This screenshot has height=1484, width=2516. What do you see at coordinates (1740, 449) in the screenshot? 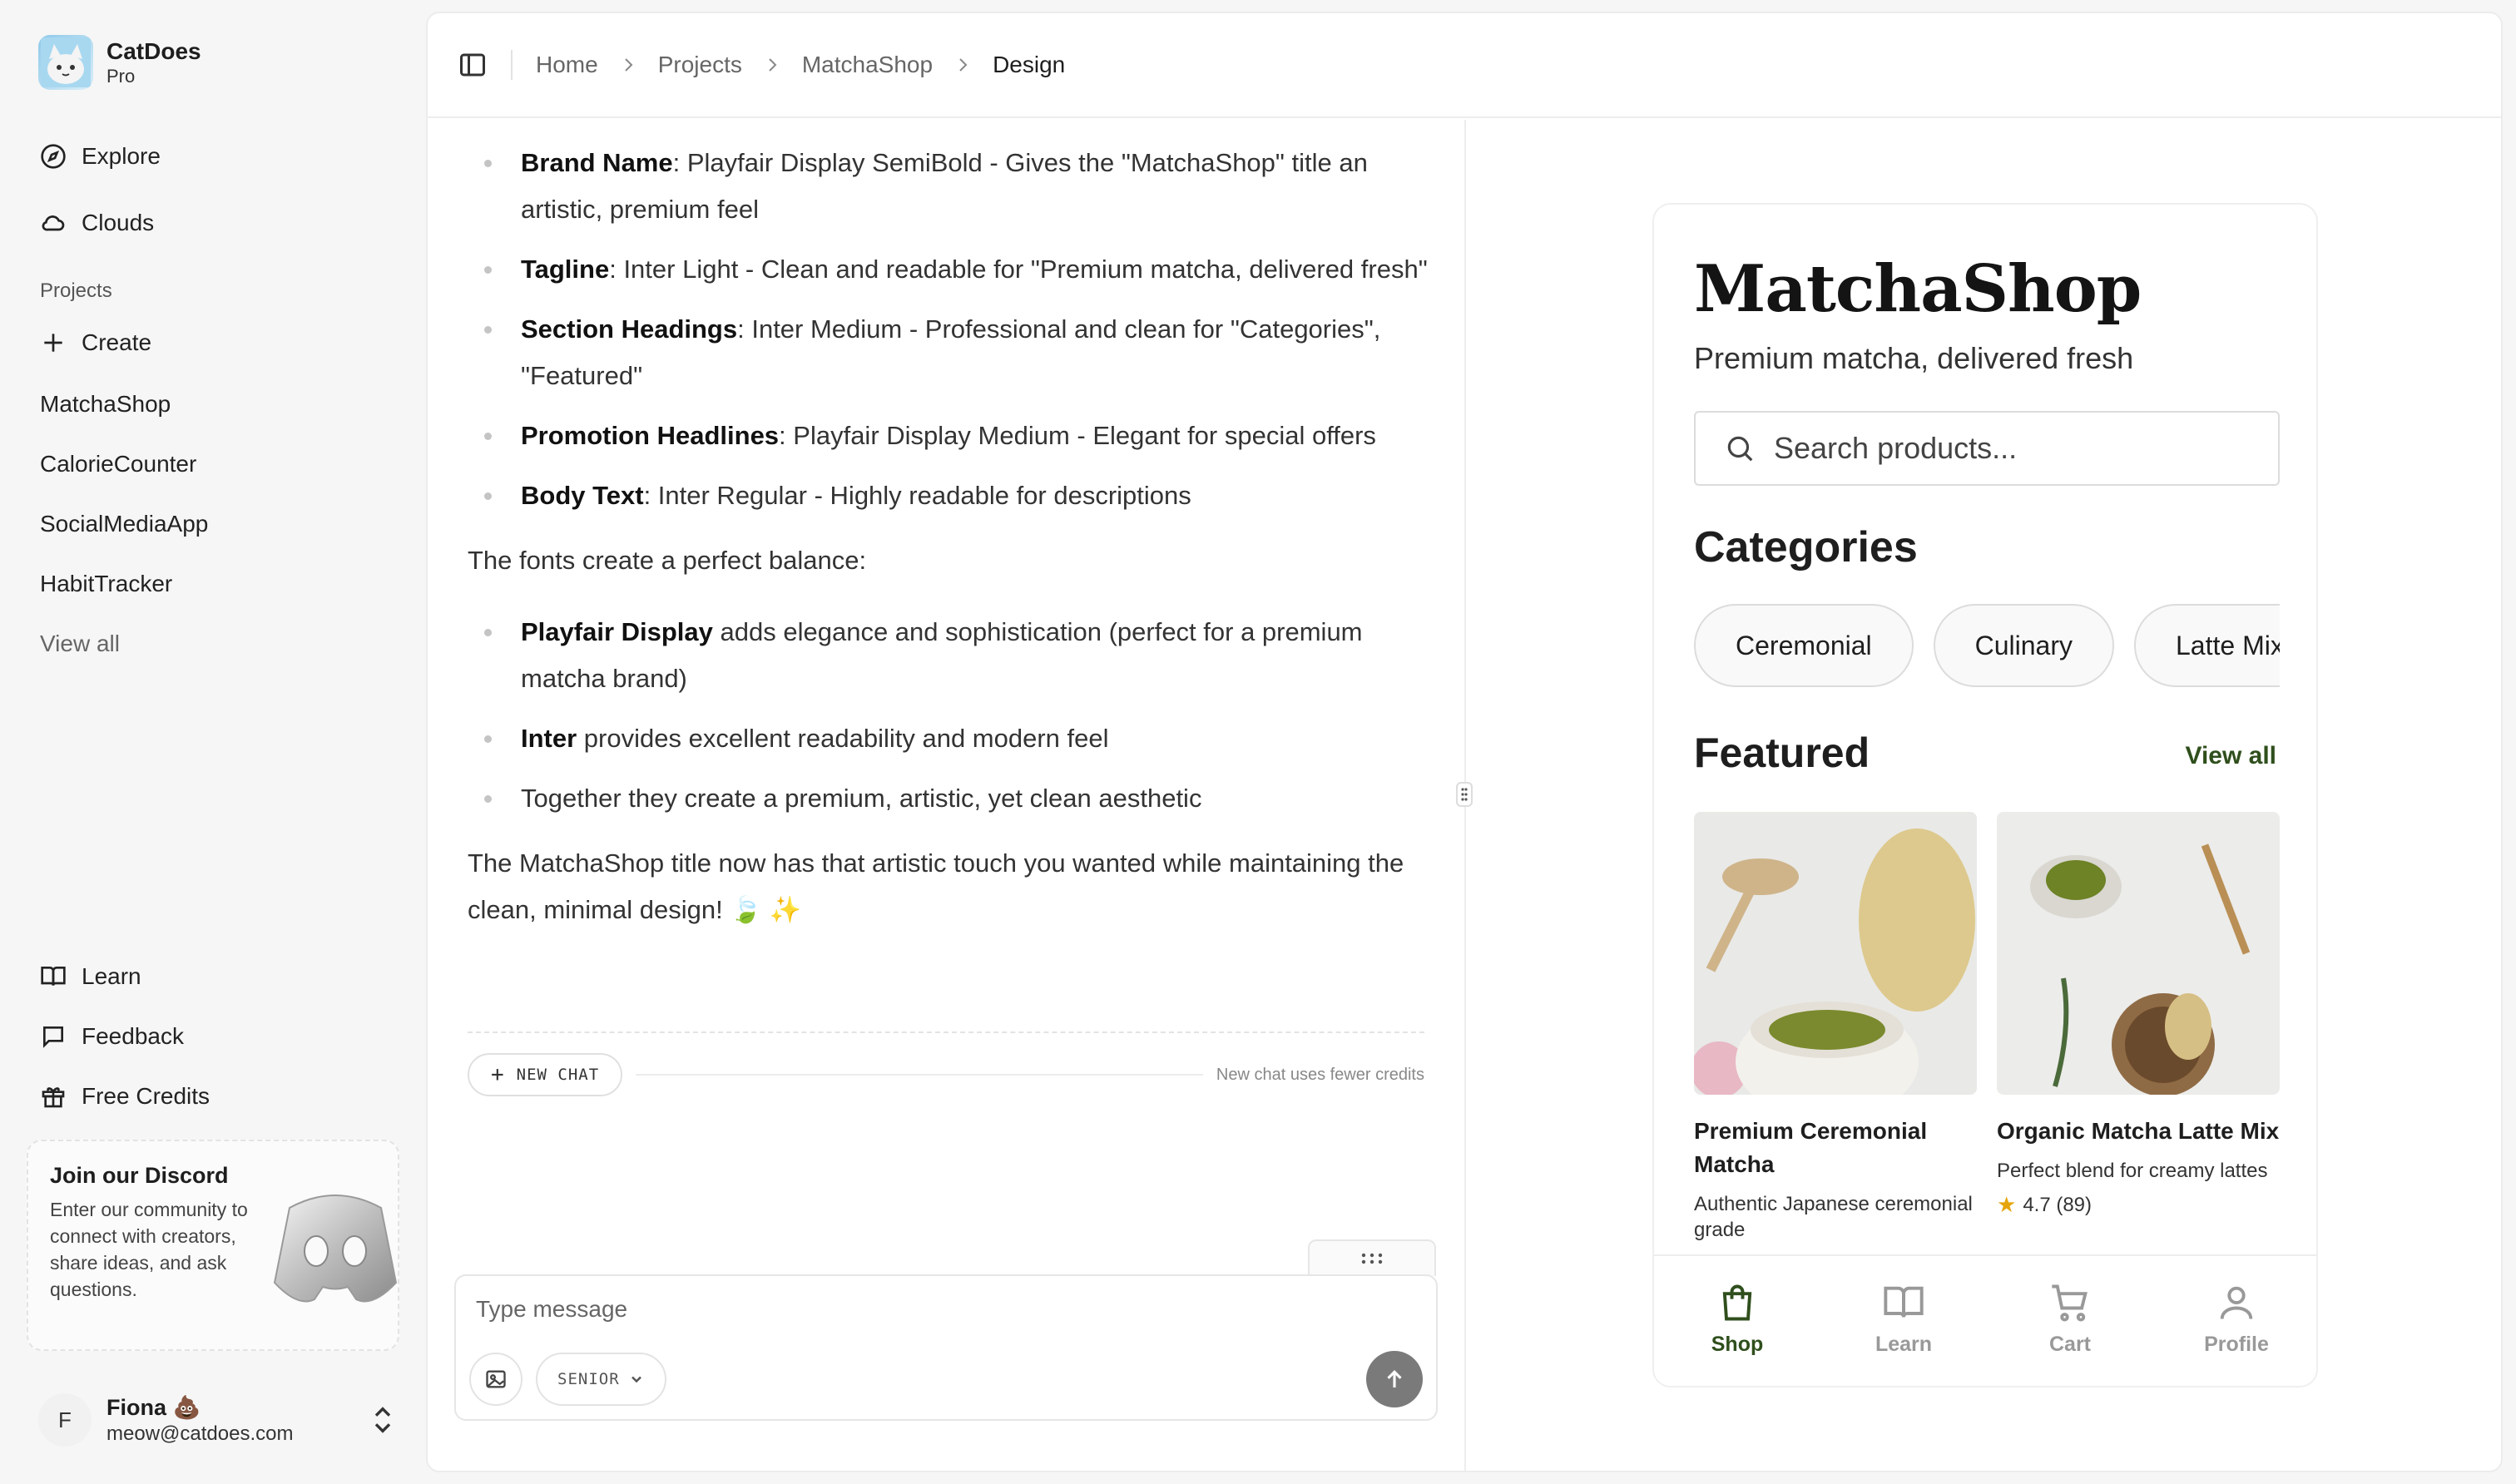
I see `search-icon` at bounding box center [1740, 449].